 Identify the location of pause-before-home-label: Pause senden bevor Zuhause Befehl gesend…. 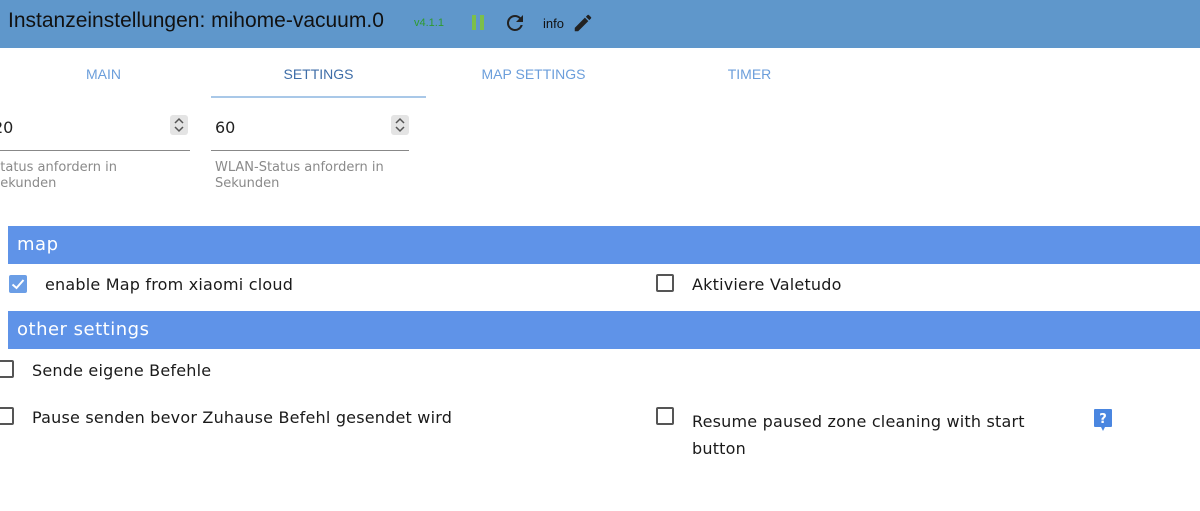
(242, 417).